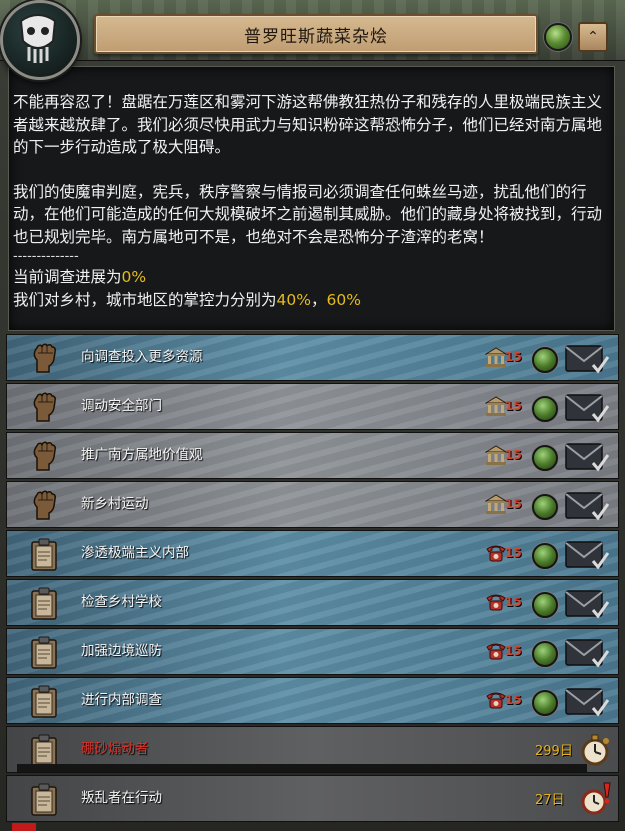 The width and height of the screenshot is (625, 831). What do you see at coordinates (293, 299) in the screenshot?
I see `rural-control-value: 40%` at bounding box center [293, 299].